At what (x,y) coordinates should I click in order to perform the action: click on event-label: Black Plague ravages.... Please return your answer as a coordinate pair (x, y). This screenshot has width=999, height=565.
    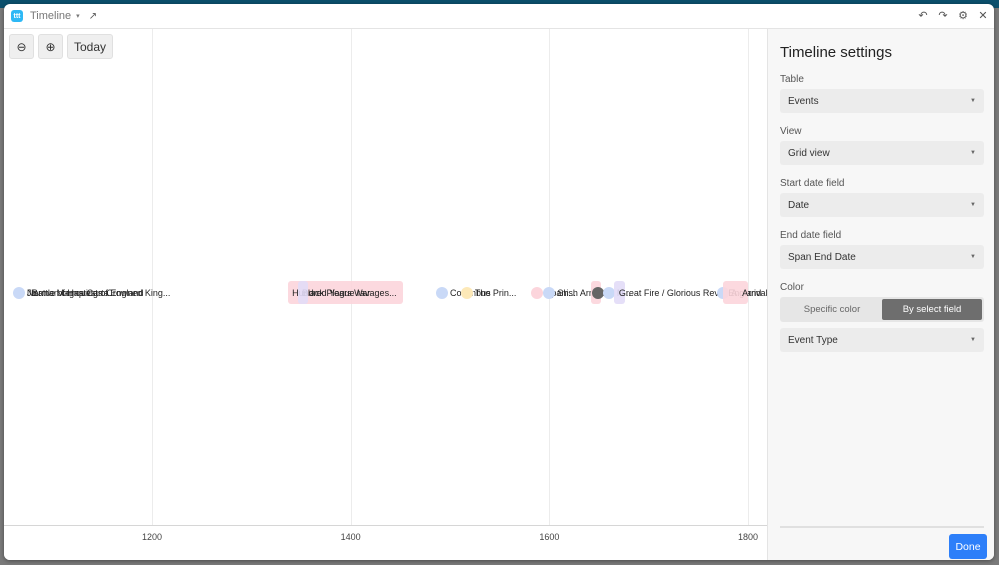
    Looking at the image, I should click on (349, 293).